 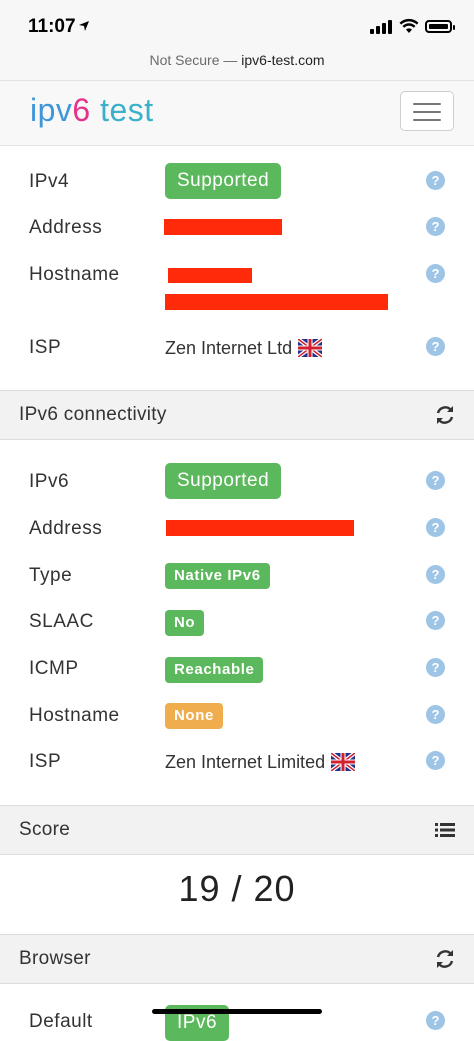 I want to click on home-indicator, so click(x=237, y=1011).